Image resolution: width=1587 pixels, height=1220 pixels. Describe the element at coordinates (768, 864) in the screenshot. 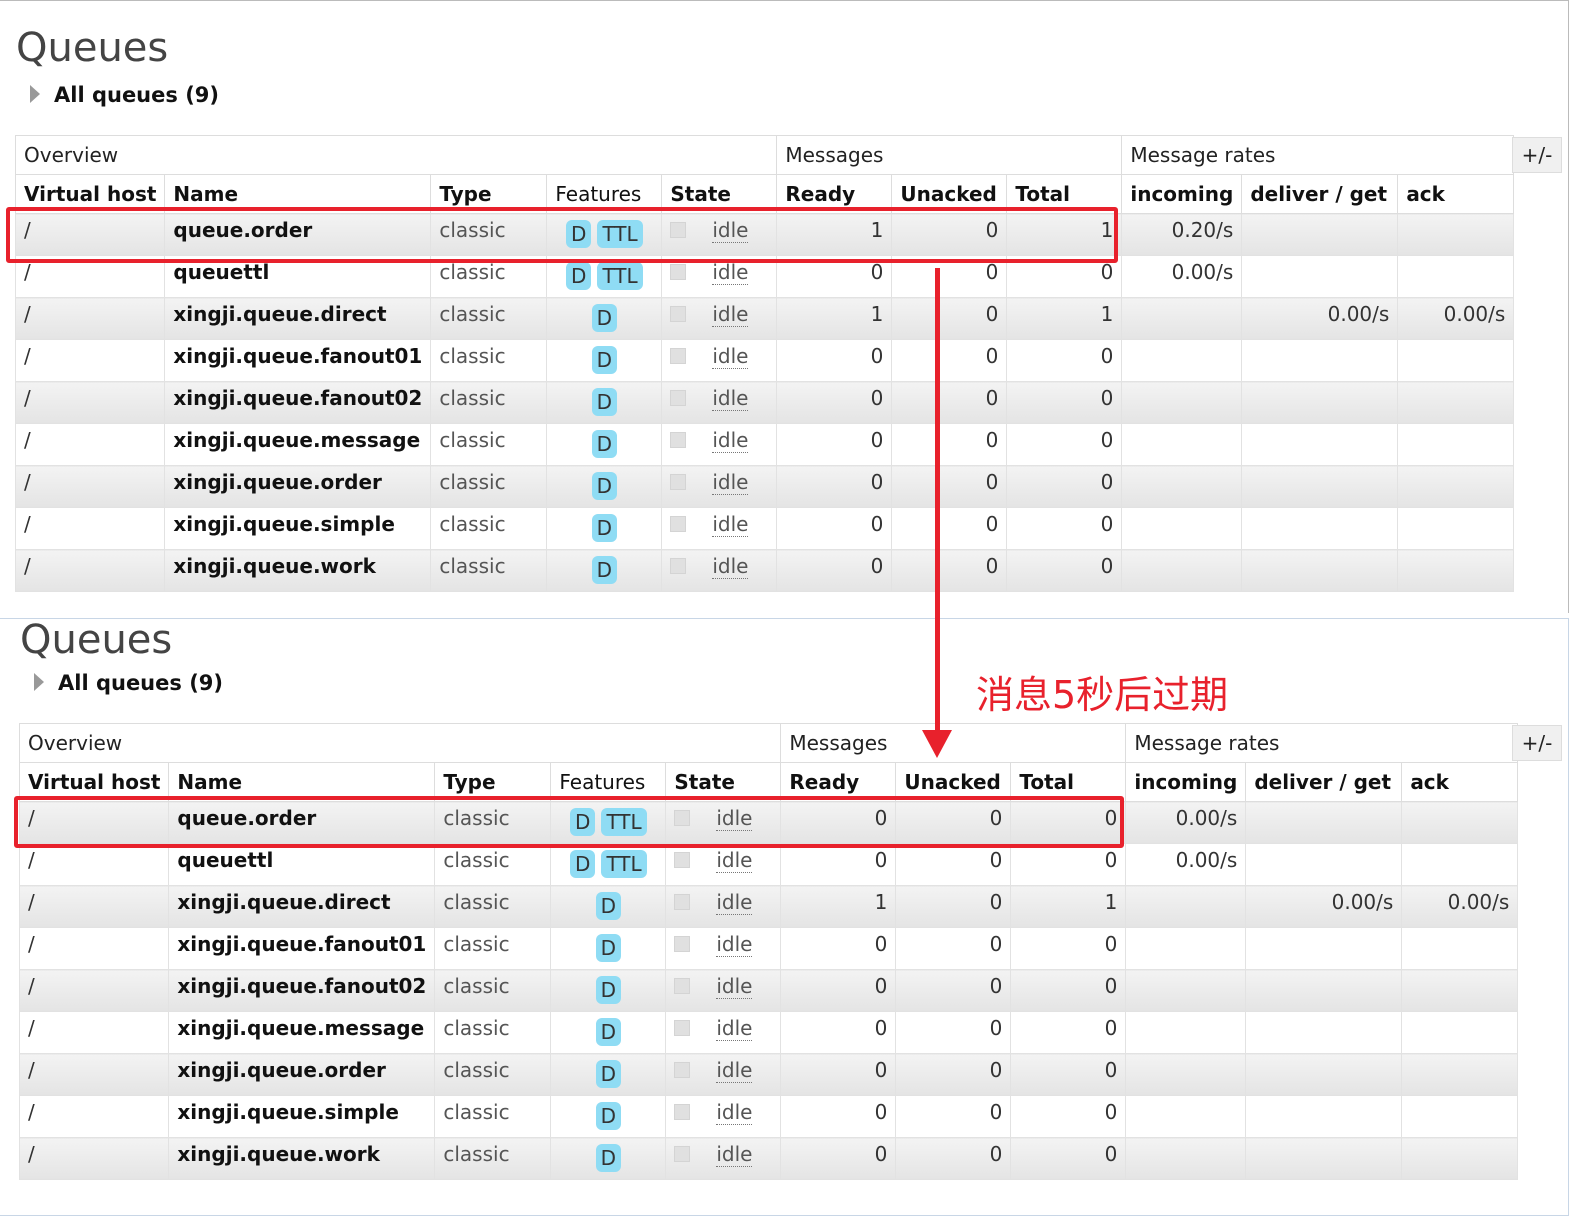

I see `table-row: / queuettl classic D TTL idle 0 0 0 0.00/s` at that location.